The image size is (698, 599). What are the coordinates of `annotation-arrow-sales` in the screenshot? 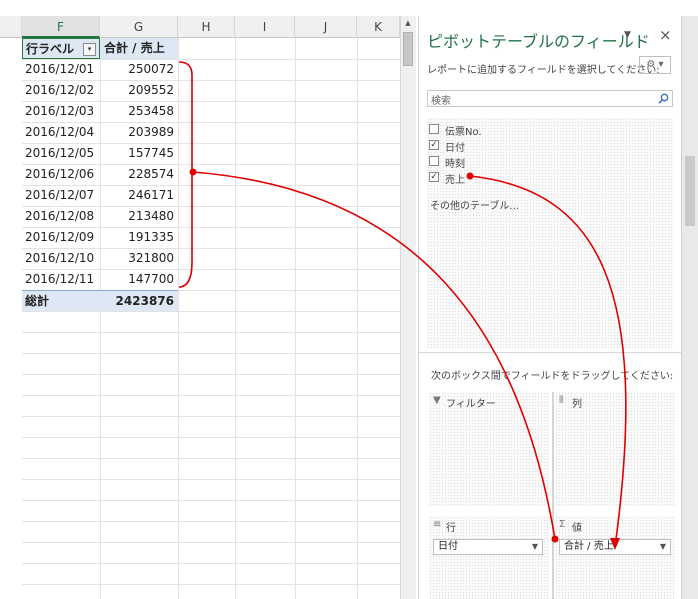 It's located at (548, 361).